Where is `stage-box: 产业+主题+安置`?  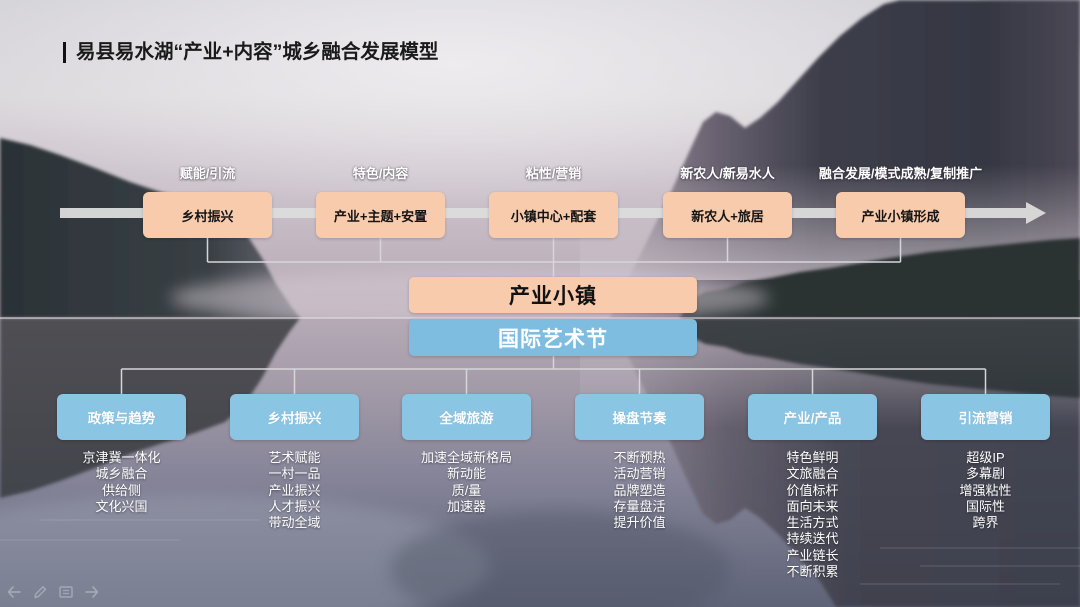 stage-box: 产业+主题+安置 is located at coordinates (380, 215).